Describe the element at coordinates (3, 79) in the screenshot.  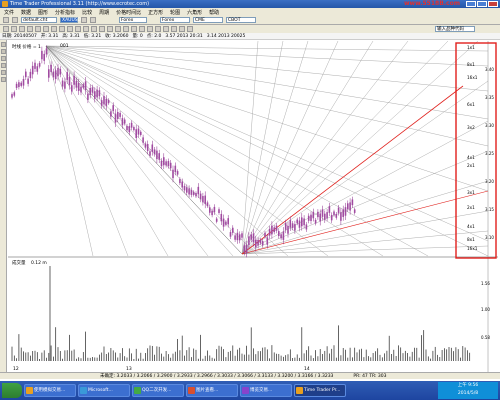
I see `text-icon` at that location.